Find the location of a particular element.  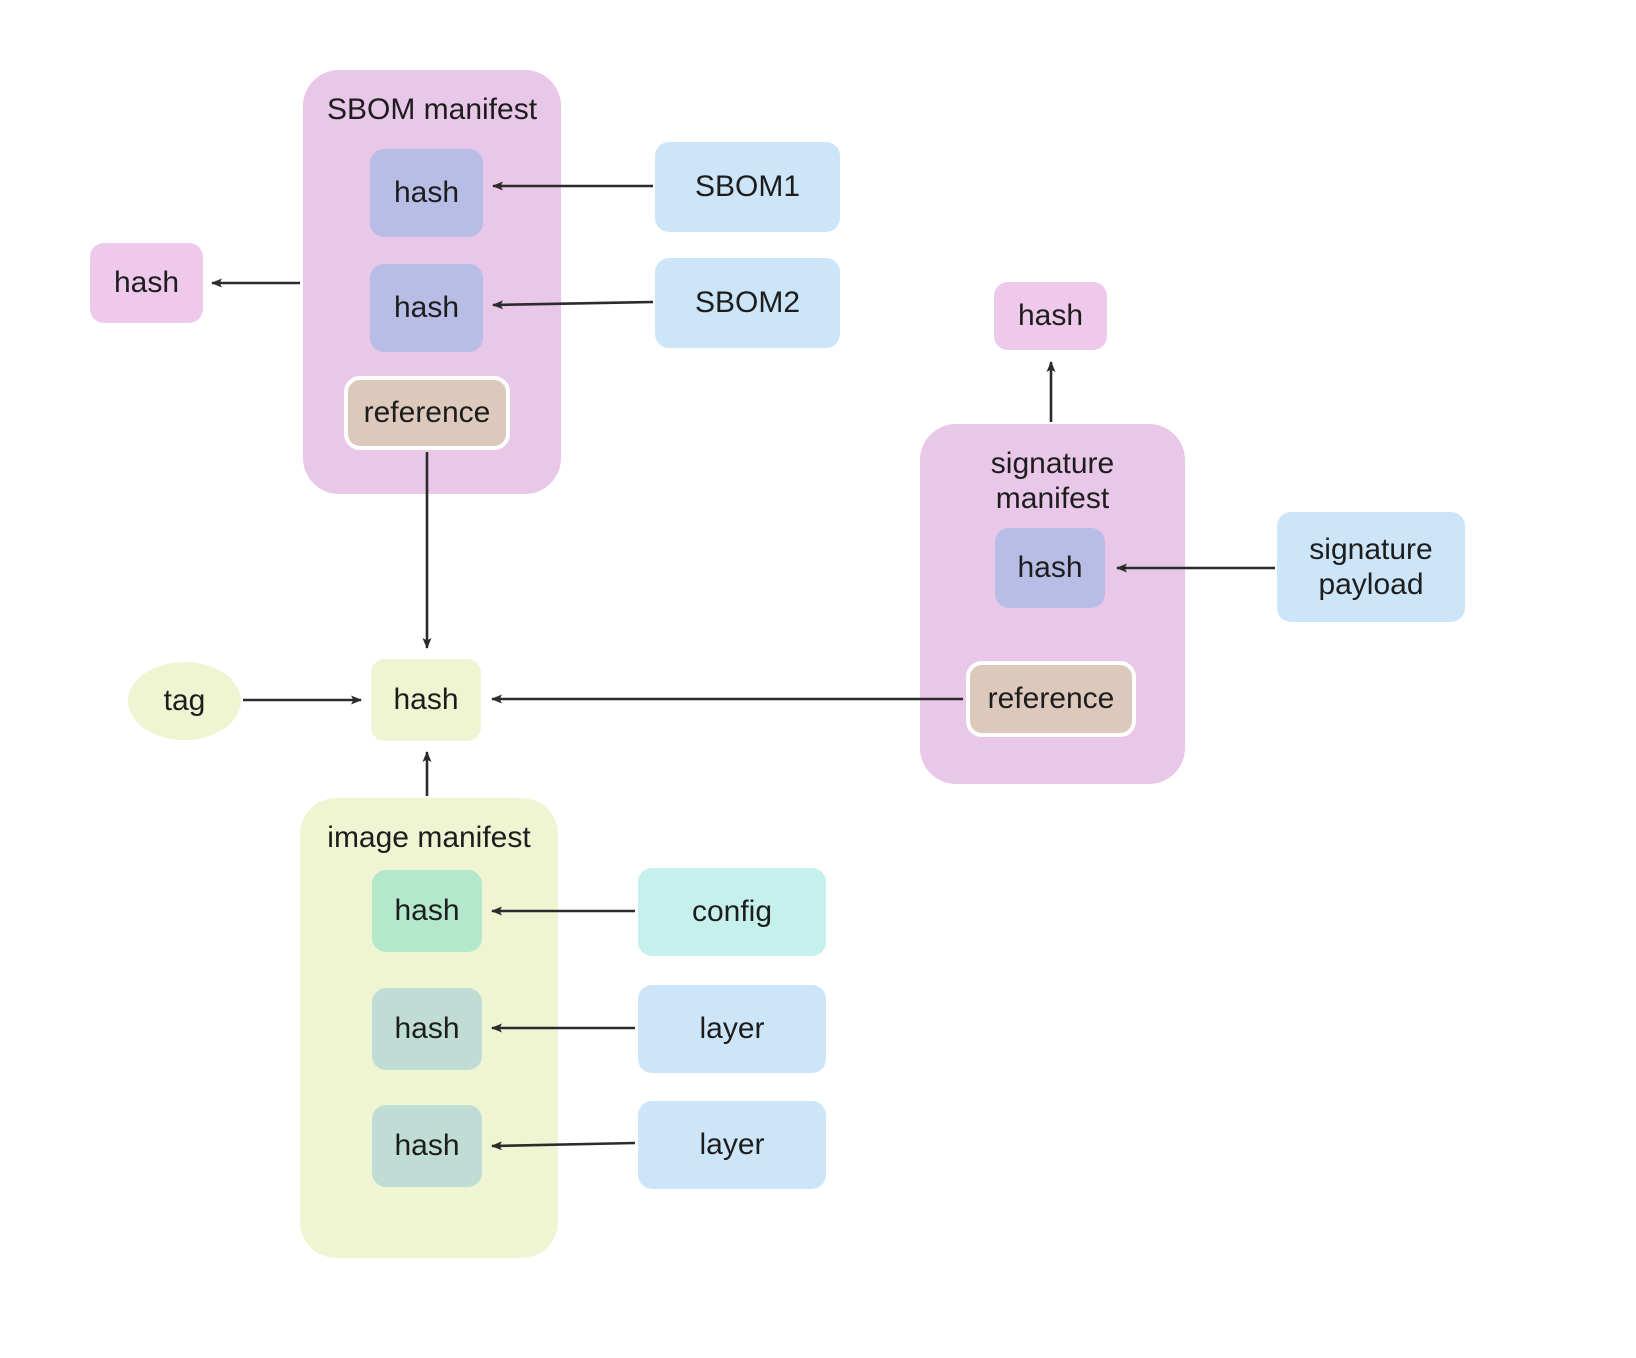

node-signature-reference: reference is located at coordinates (1051, 699).